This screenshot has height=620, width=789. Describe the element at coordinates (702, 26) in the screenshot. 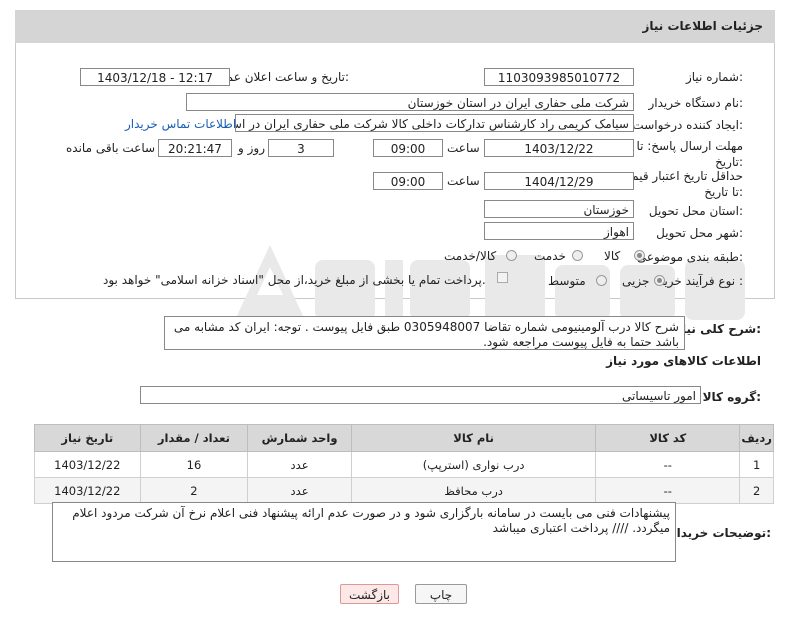

I see `page-title: جزئیات اطلاعات نیاز` at that location.